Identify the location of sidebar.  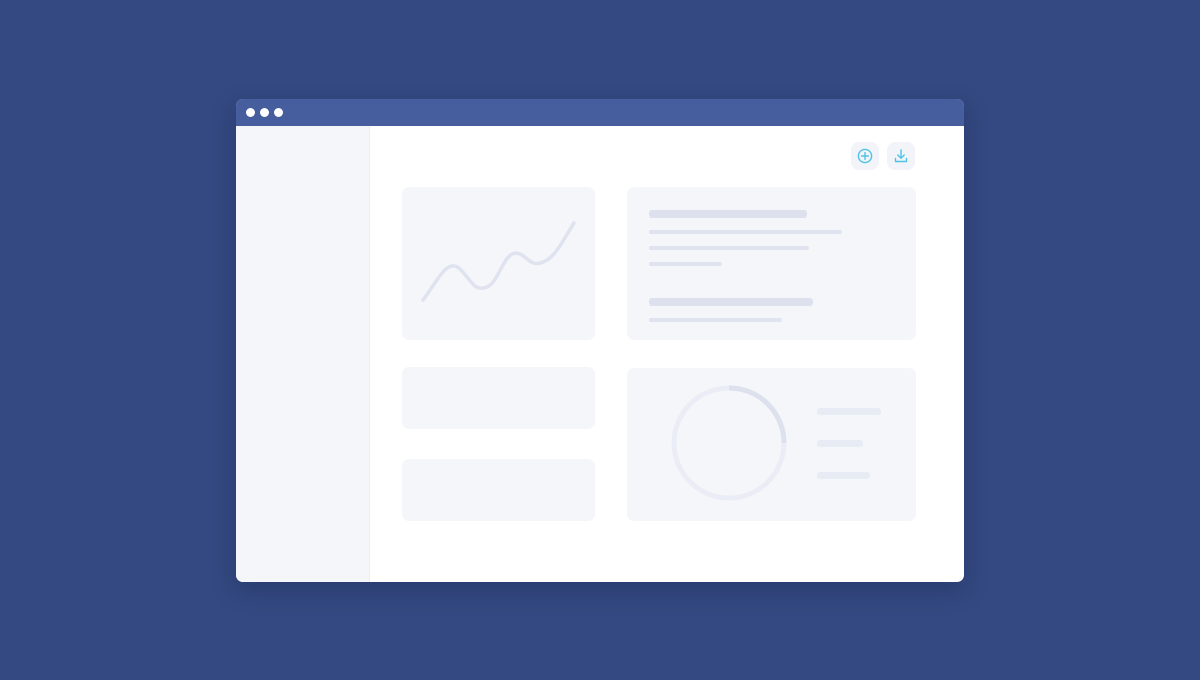
(303, 354).